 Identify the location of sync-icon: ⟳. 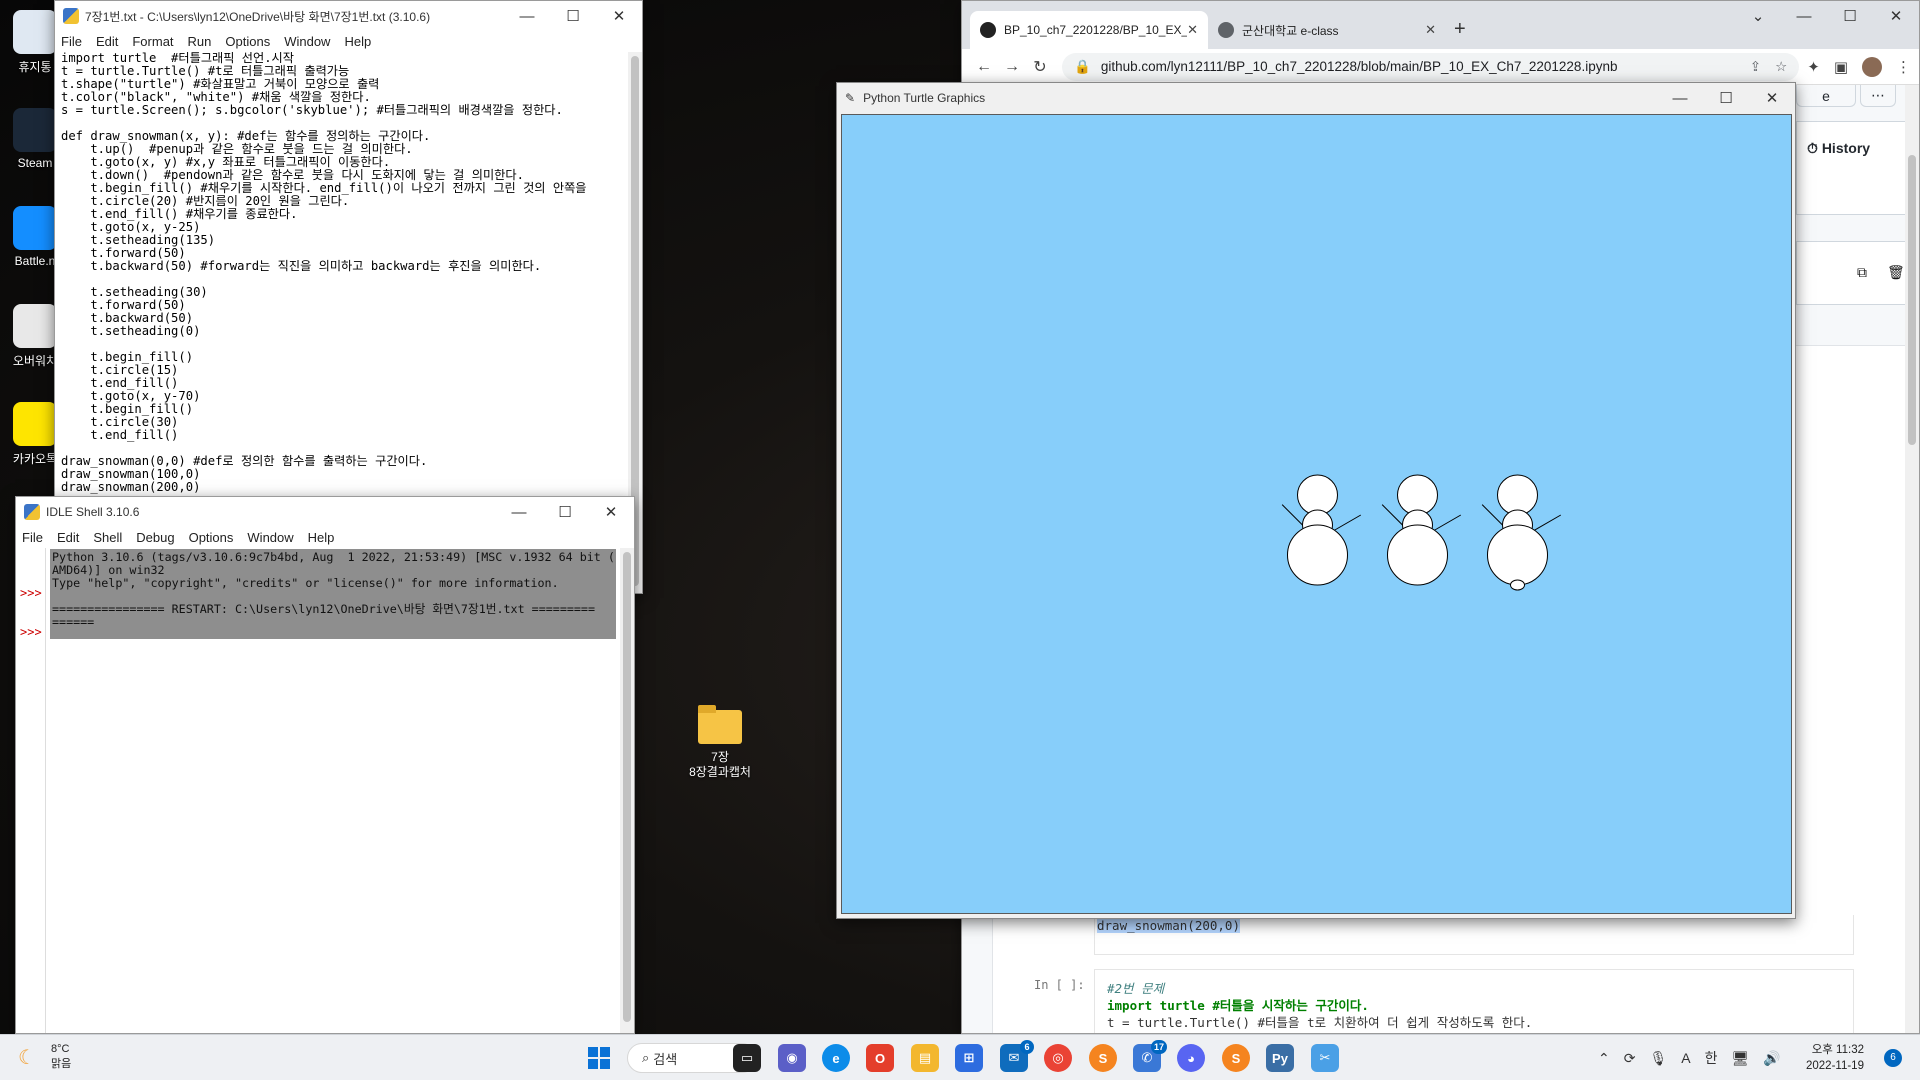
(1630, 1058).